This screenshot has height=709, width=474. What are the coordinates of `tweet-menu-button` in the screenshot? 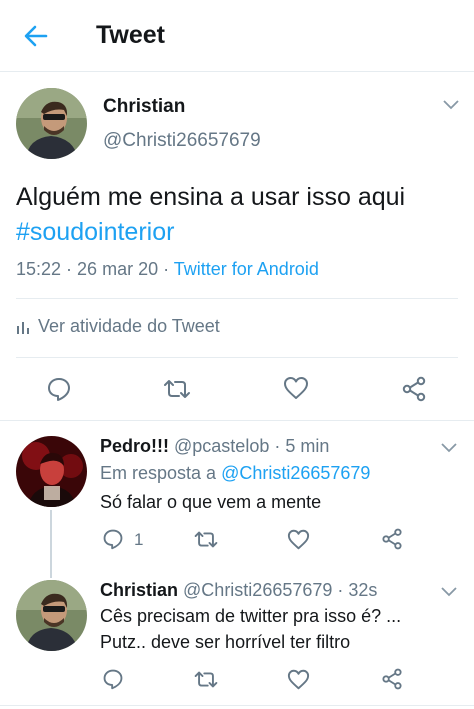 It's located at (451, 105).